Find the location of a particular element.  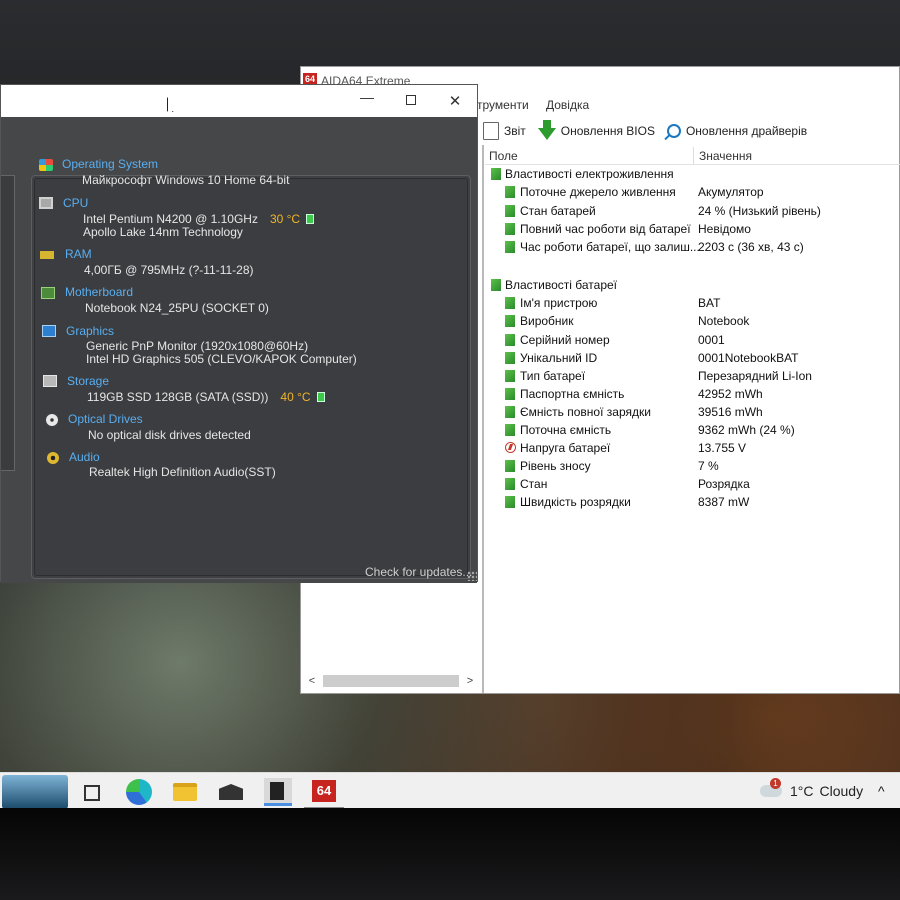

edge-browser-icon is located at coordinates (139, 792).